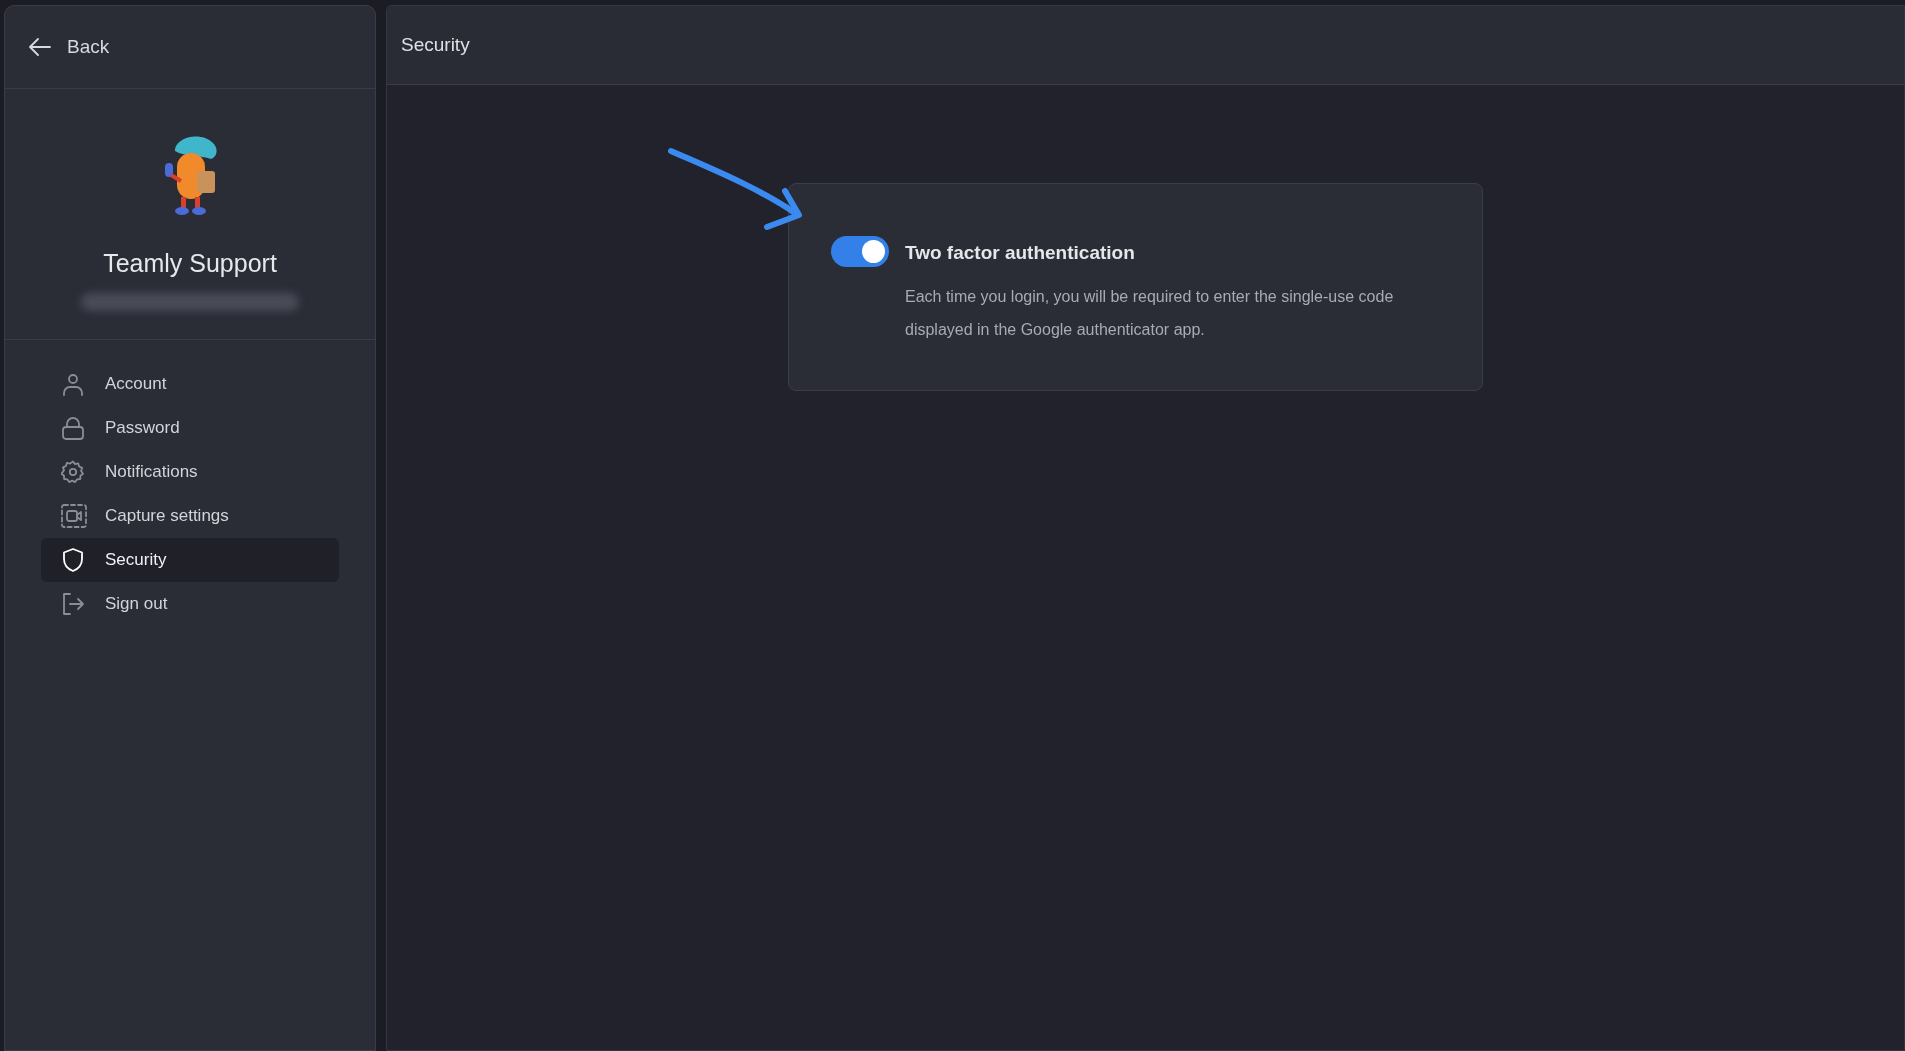 The height and width of the screenshot is (1051, 1905). Describe the element at coordinates (190, 471) in the screenshot. I see `sidebar-item: Notifications` at that location.